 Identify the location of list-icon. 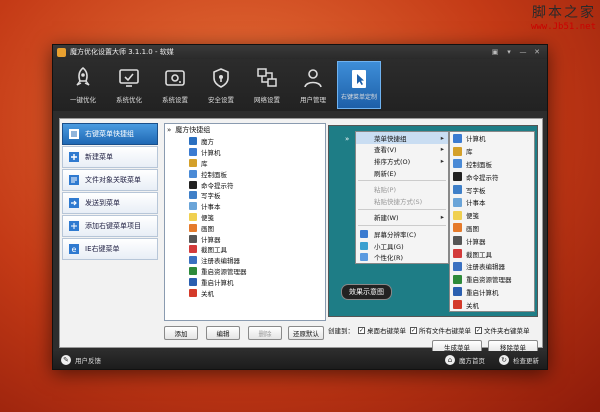
(74, 134).